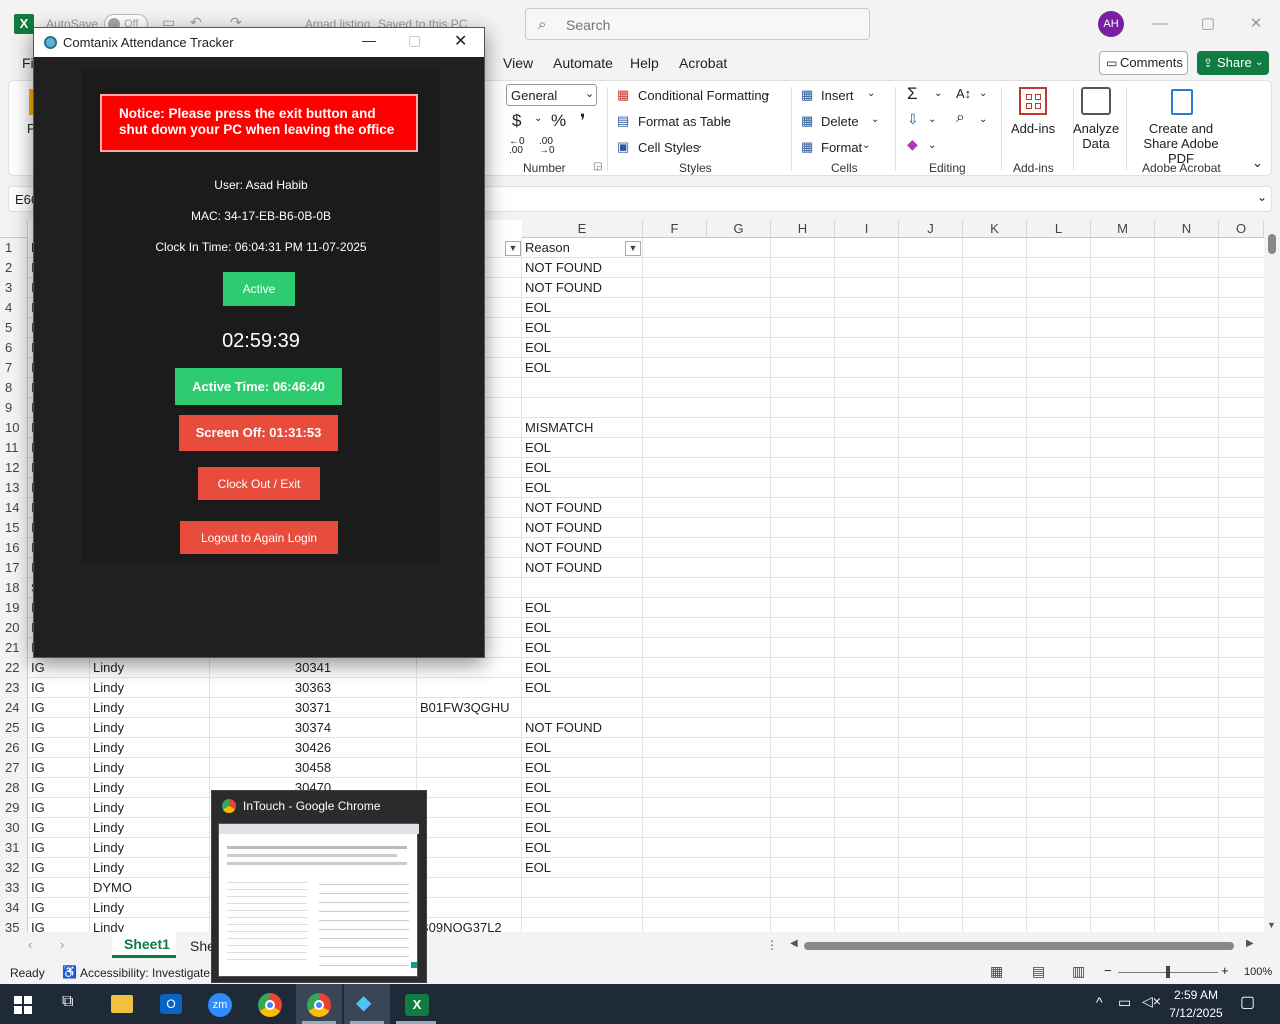 The height and width of the screenshot is (1024, 1280). What do you see at coordinates (1059, 229) in the screenshot?
I see `column-header: L` at bounding box center [1059, 229].